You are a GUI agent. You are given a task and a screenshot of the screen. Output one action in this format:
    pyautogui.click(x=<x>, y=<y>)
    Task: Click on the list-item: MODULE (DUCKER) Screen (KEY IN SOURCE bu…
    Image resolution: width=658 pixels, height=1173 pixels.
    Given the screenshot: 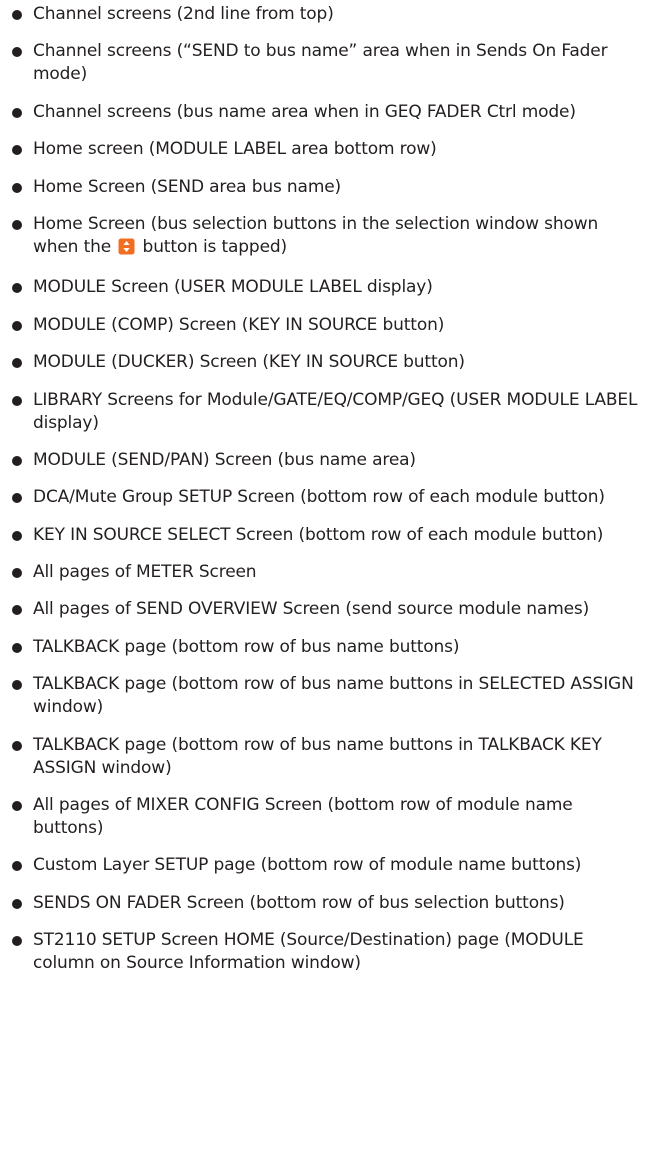 What is the action you would take?
    pyautogui.click(x=328, y=362)
    